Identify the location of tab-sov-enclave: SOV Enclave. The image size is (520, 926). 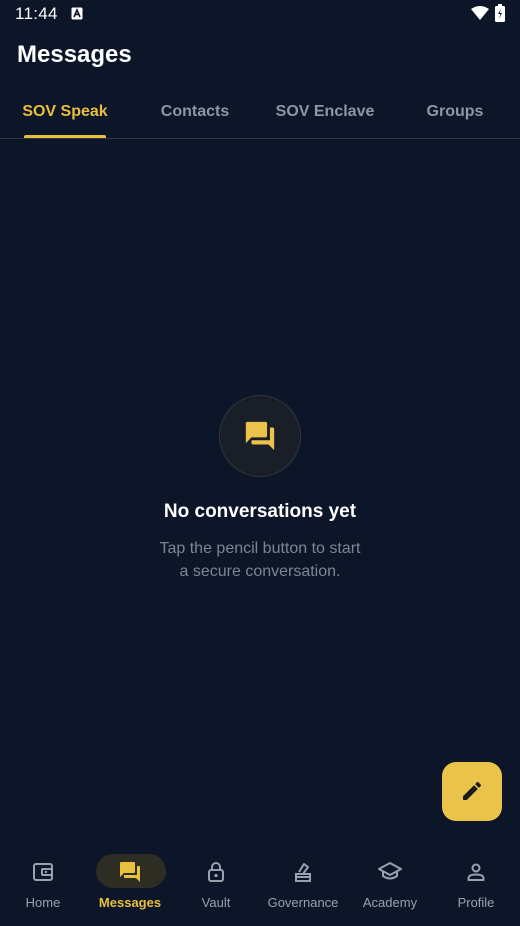
(325, 113).